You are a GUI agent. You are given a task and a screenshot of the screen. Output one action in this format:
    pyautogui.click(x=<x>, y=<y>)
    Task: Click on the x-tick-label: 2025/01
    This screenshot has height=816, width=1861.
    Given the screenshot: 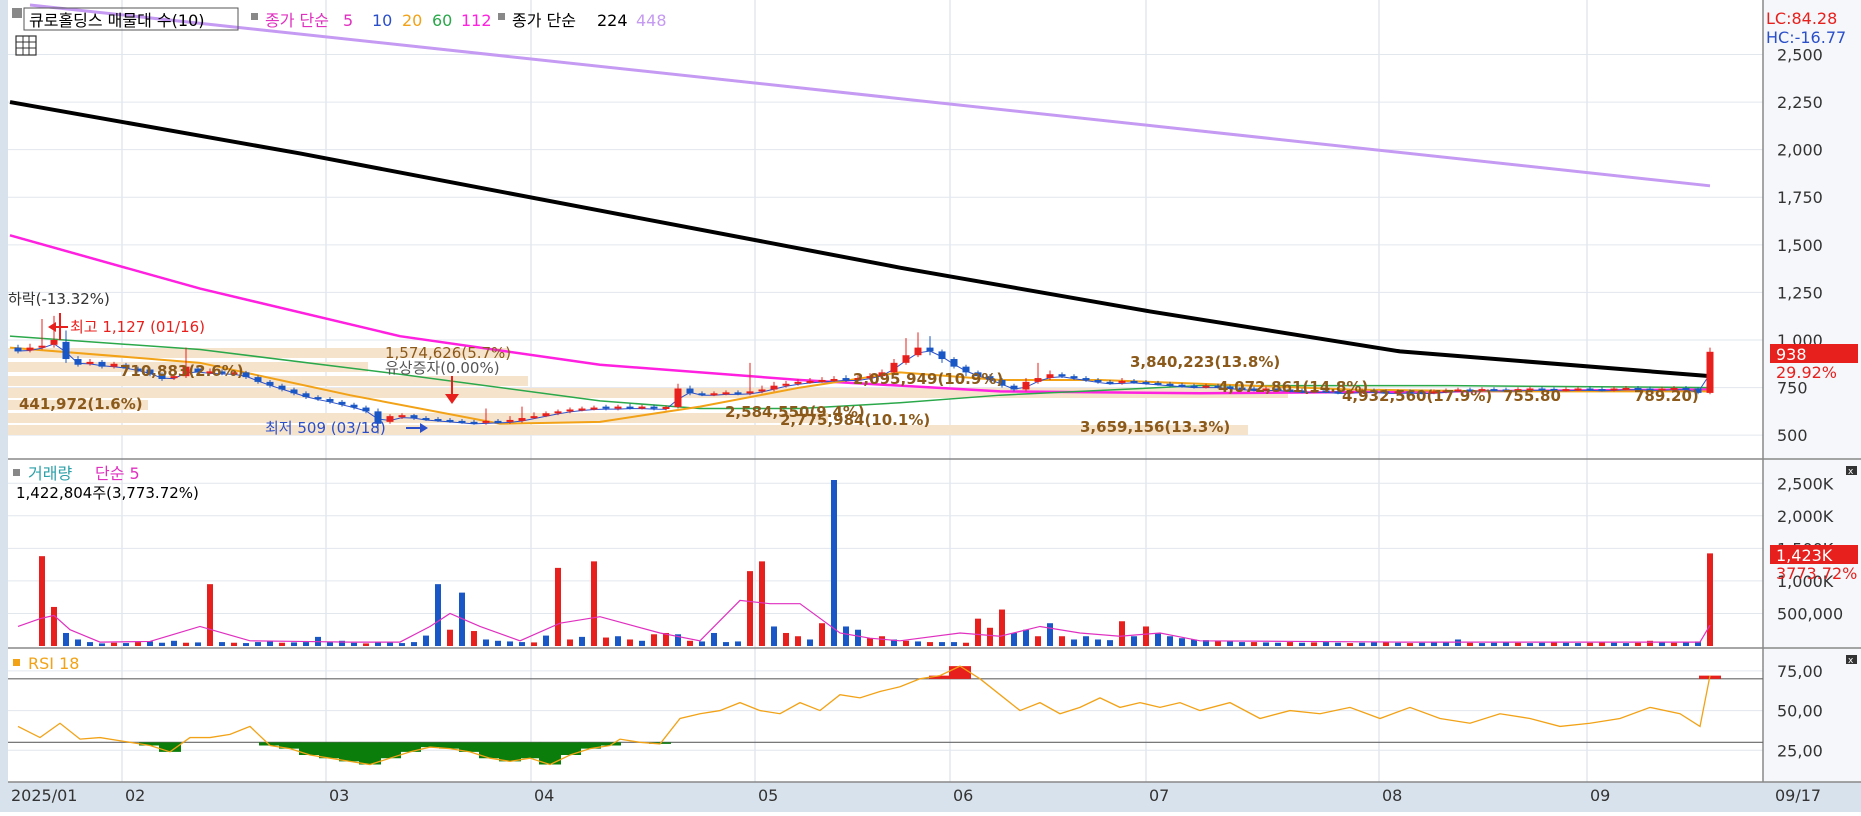 What is the action you would take?
    pyautogui.click(x=44, y=795)
    